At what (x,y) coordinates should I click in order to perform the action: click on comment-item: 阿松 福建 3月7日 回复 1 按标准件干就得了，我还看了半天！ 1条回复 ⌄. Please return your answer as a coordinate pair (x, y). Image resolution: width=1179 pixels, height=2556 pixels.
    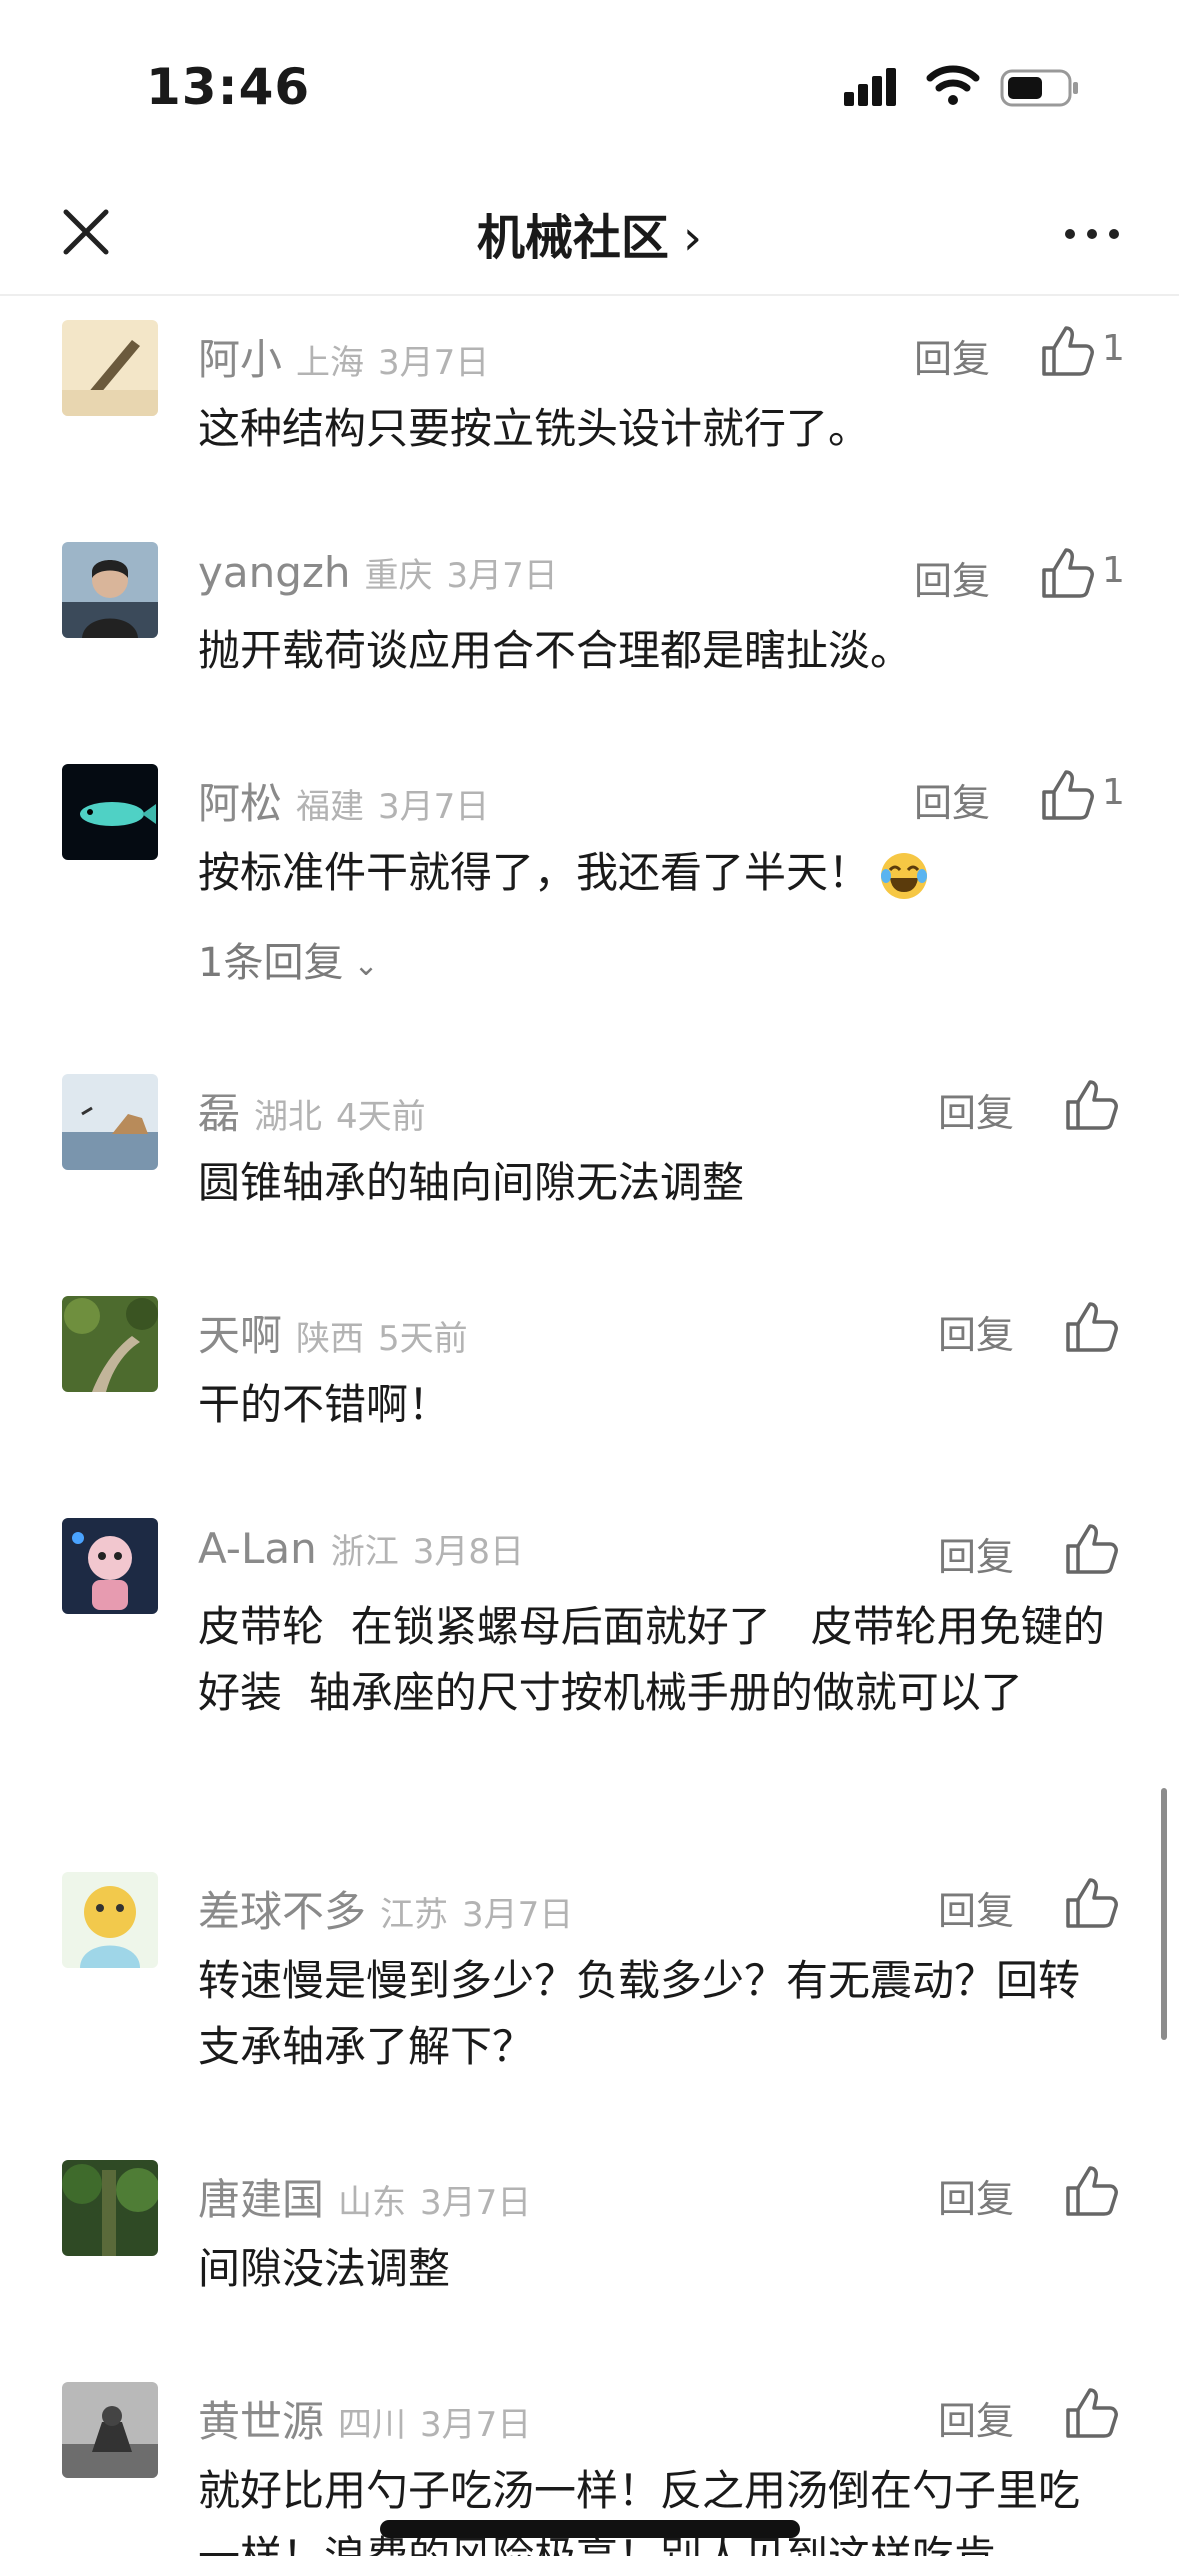
    Looking at the image, I should click on (589, 884).